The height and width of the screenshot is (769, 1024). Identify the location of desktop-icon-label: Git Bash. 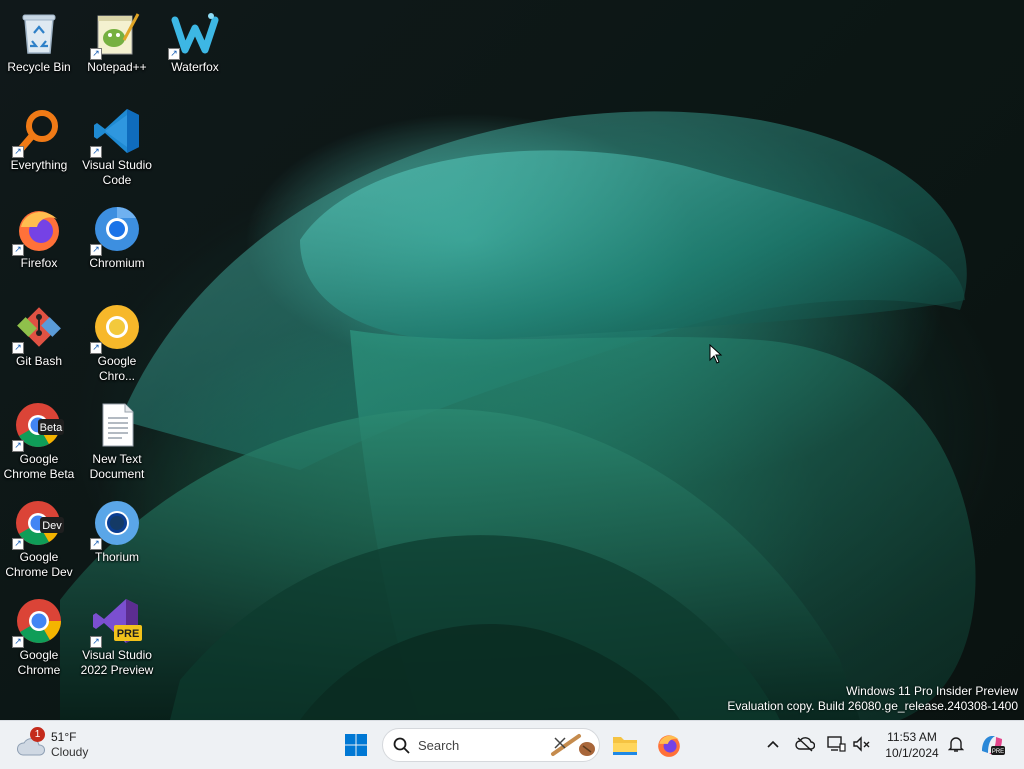
(39, 361).